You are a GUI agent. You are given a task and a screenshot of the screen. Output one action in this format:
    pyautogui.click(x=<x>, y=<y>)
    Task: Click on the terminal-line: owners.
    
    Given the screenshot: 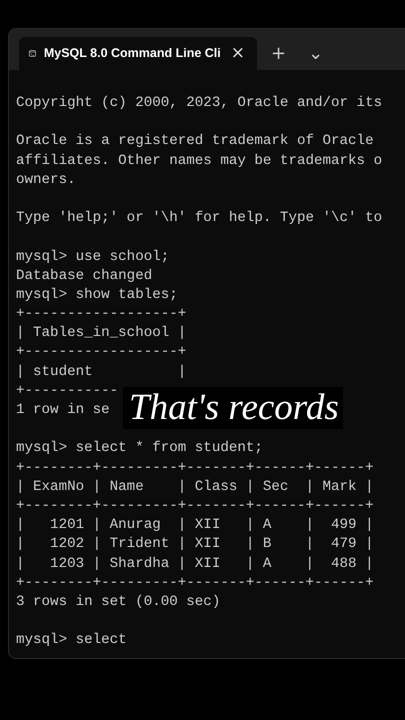 What is the action you would take?
    pyautogui.click(x=46, y=180)
    